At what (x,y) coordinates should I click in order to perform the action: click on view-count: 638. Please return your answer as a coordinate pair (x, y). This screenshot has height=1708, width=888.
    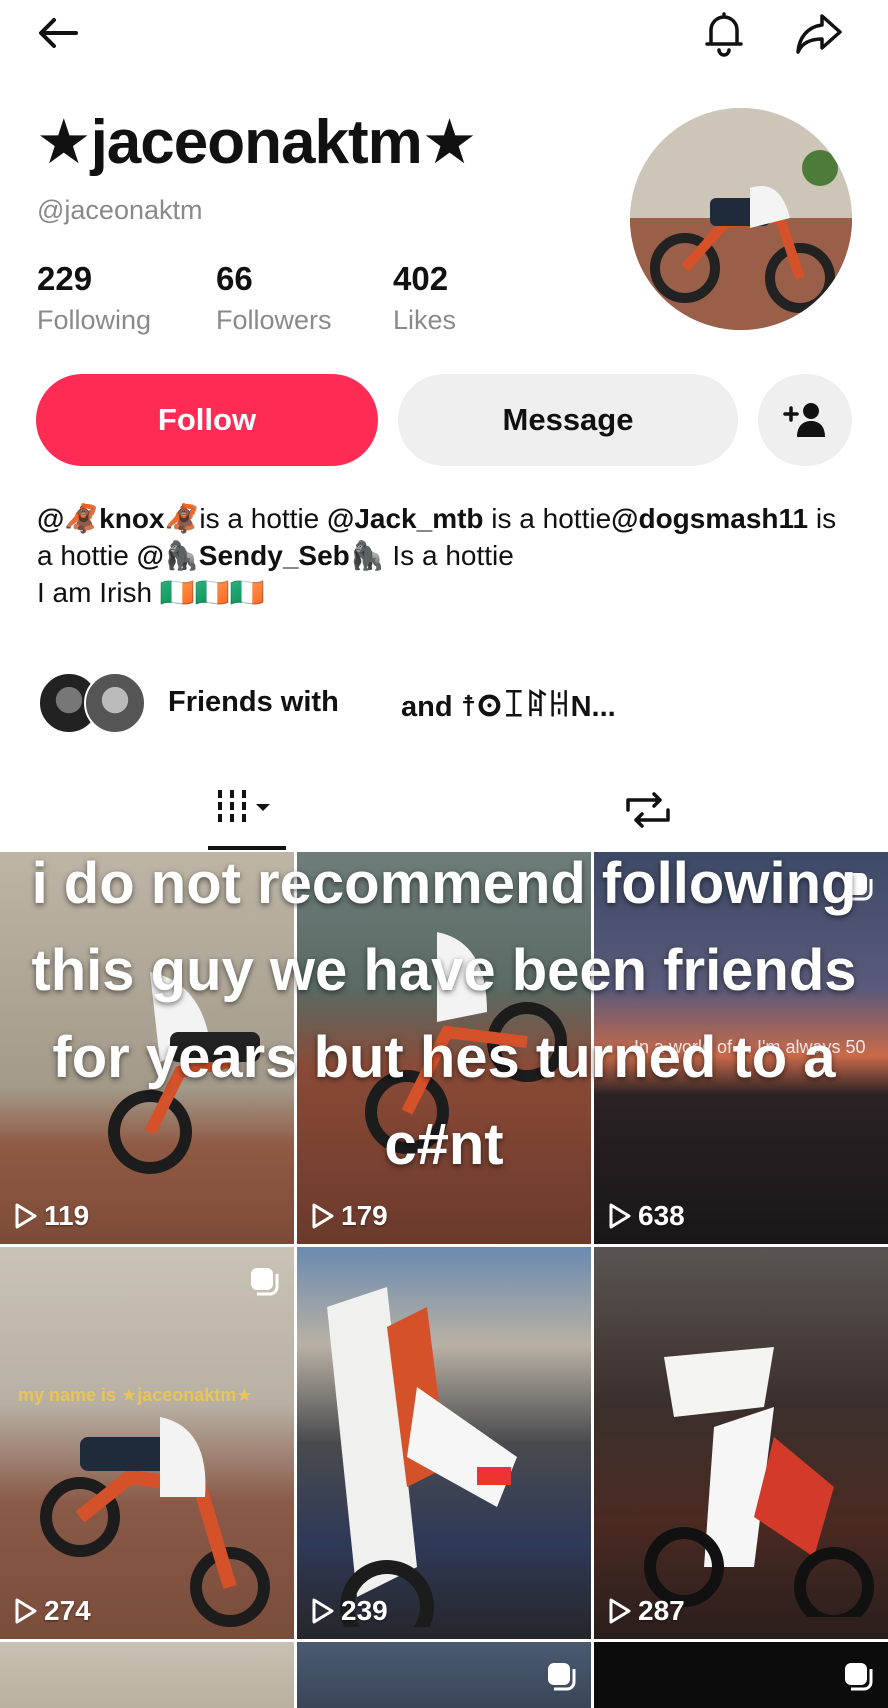
    Looking at the image, I should click on (646, 1216).